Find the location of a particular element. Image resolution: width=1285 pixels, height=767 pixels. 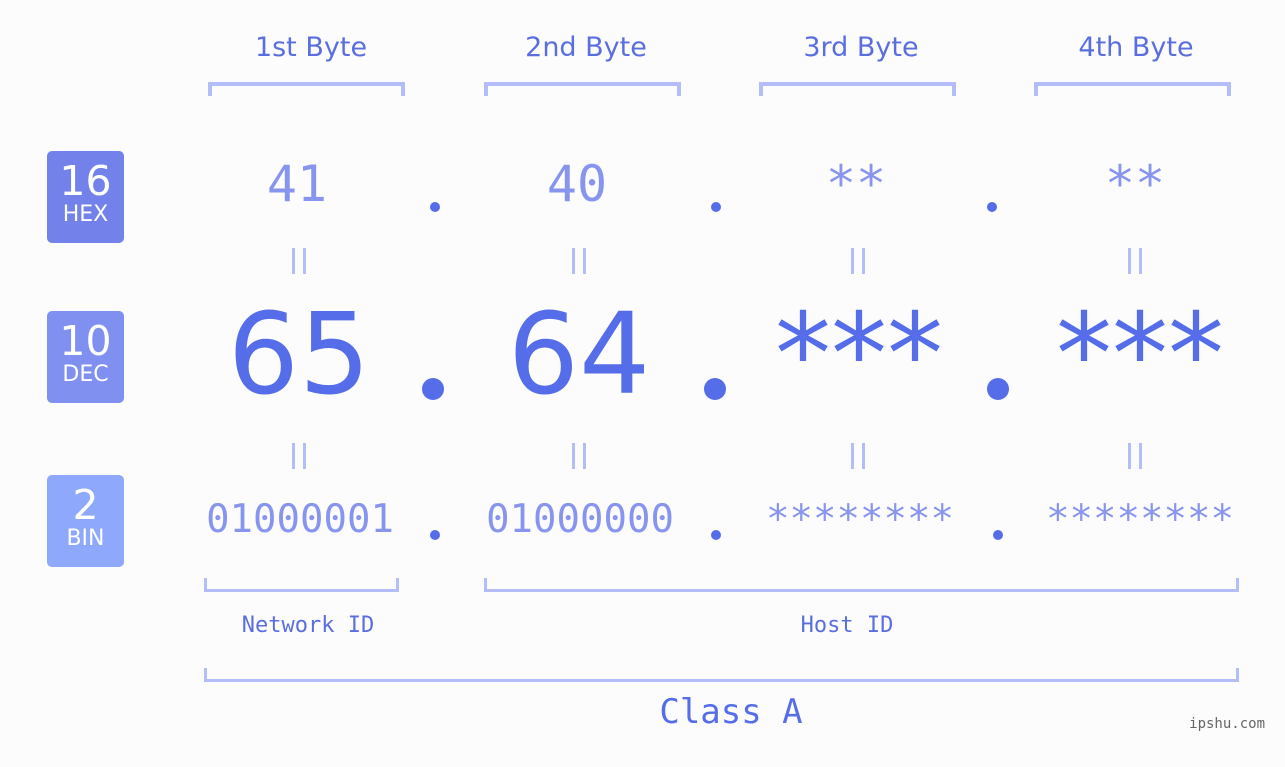

hex-value-3: ** is located at coordinates (856, 184).